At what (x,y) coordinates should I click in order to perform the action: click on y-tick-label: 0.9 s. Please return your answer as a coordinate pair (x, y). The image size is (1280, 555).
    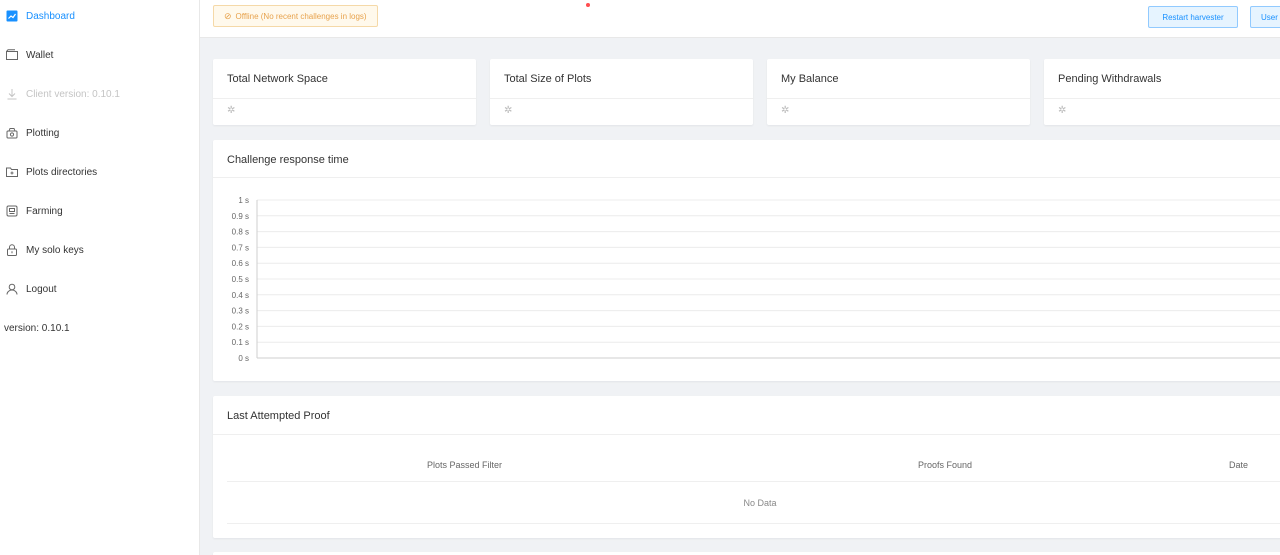
    Looking at the image, I should click on (240, 216).